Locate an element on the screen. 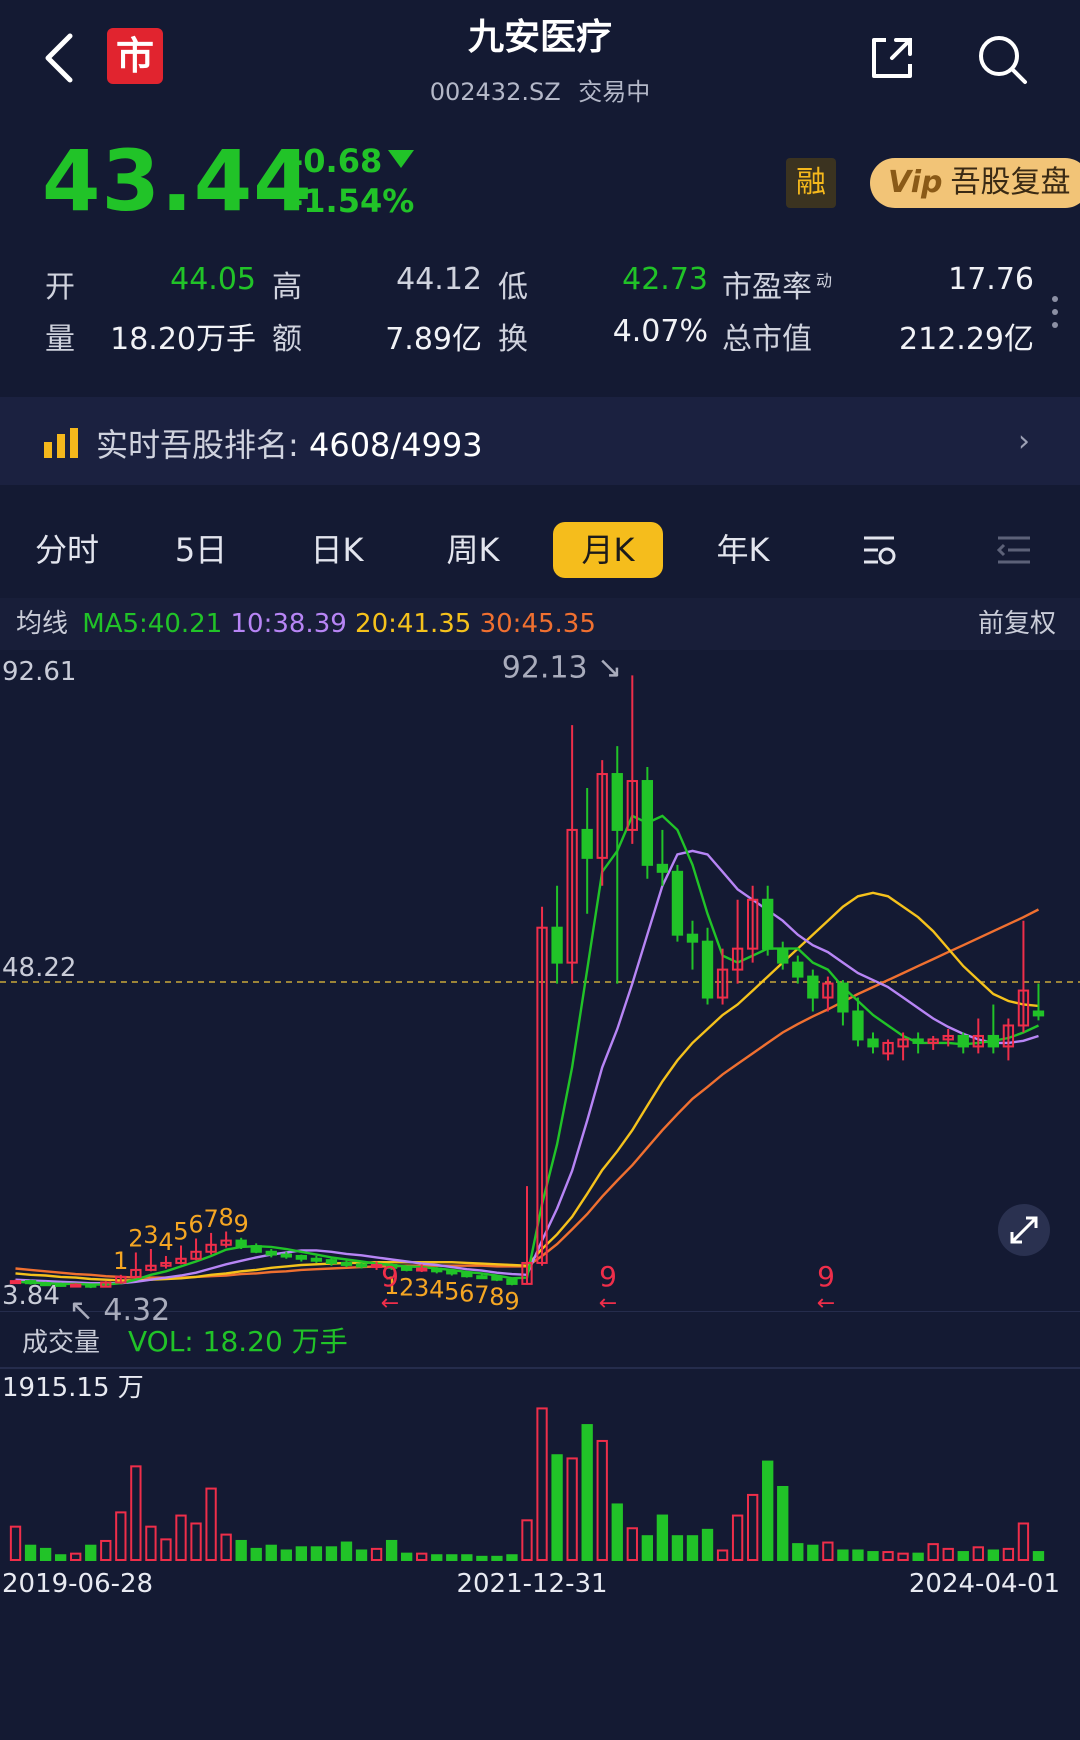 The height and width of the screenshot is (1740, 1080). chevron-right-icon: › is located at coordinates (1024, 441).